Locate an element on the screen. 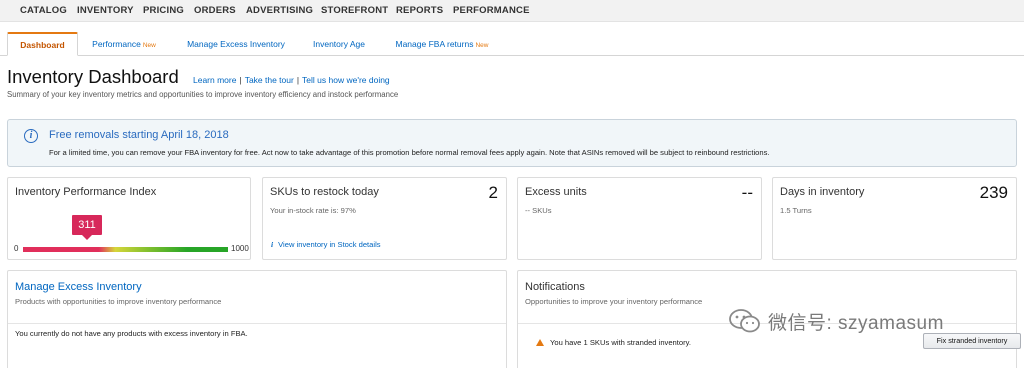 This screenshot has height=368, width=1024. alert-title: Free removals starting April 18, 2018 is located at coordinates (139, 135).